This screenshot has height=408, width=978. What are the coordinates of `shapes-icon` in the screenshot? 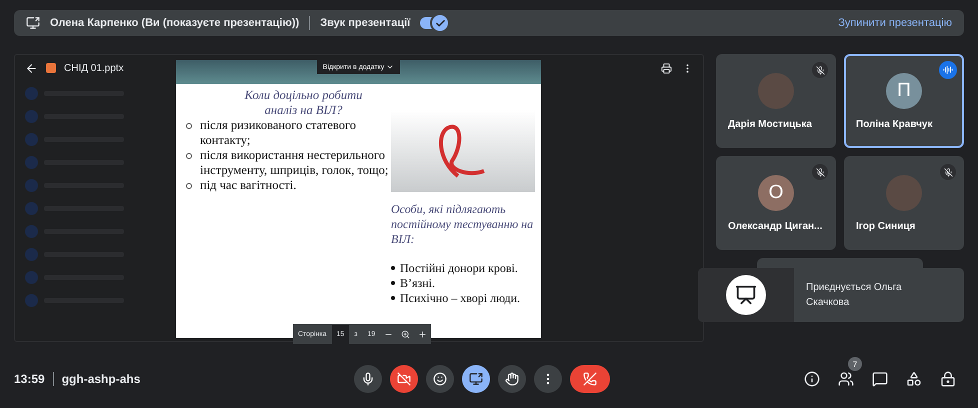 It's located at (914, 379).